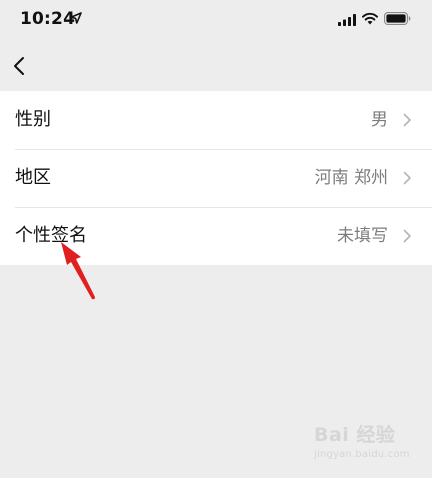 Image resolution: width=432 pixels, height=478 pixels. I want to click on watermark-url: jingyan.baidu.com, so click(362, 454).